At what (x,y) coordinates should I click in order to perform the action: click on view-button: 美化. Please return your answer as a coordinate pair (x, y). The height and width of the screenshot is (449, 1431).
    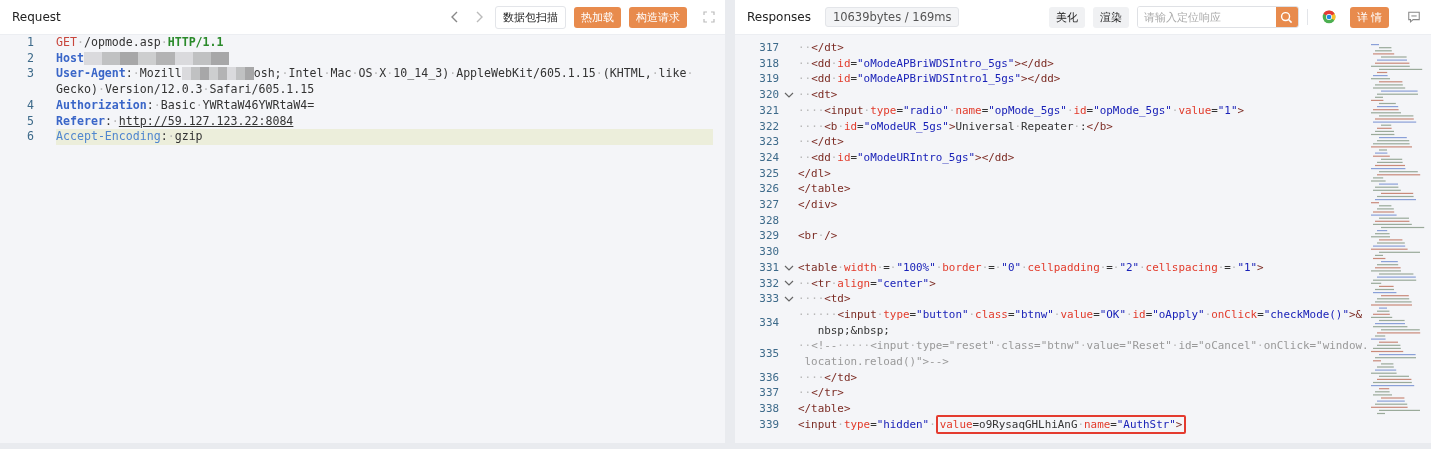
    Looking at the image, I should click on (1066, 17).